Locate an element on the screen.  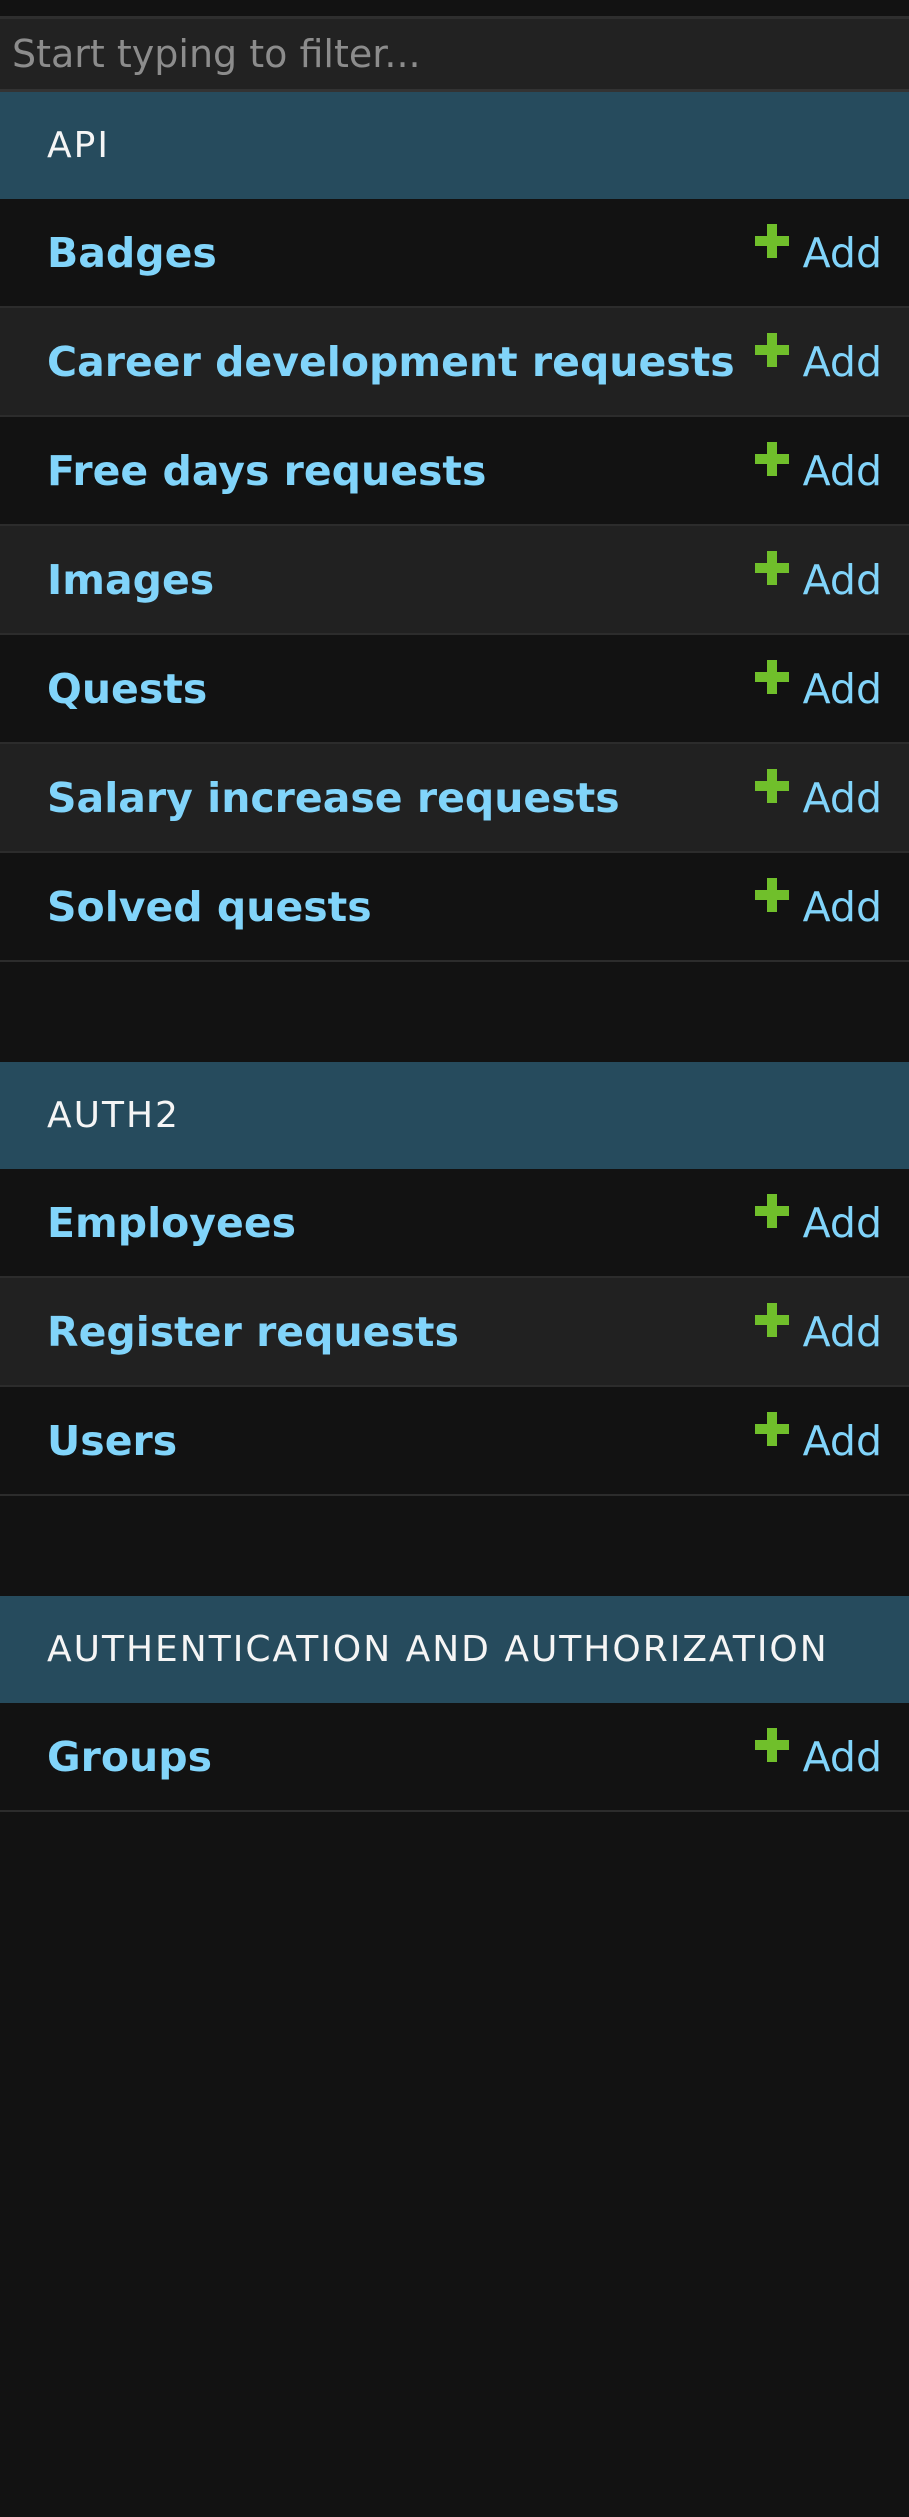
model-row: Images Add is located at coordinates (454, 580).